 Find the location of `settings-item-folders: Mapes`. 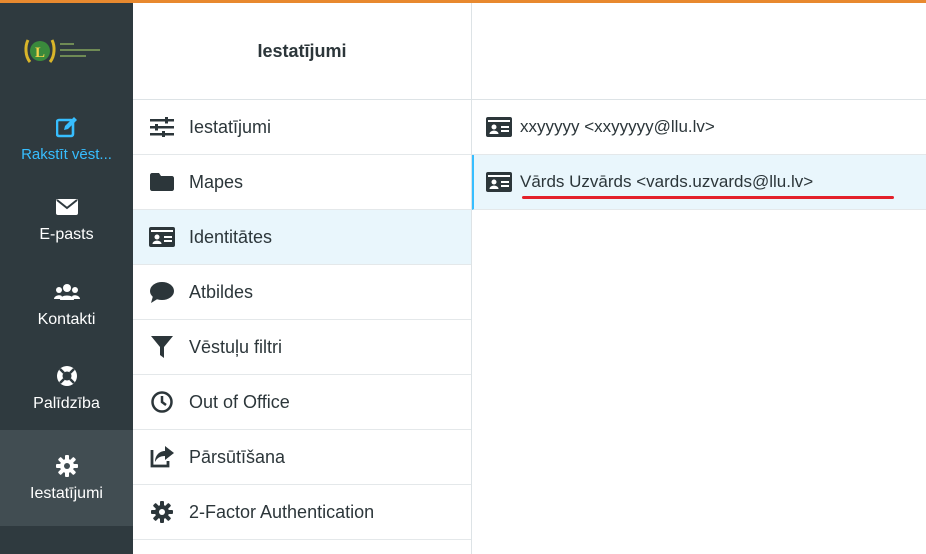

settings-item-folders: Mapes is located at coordinates (302, 182).